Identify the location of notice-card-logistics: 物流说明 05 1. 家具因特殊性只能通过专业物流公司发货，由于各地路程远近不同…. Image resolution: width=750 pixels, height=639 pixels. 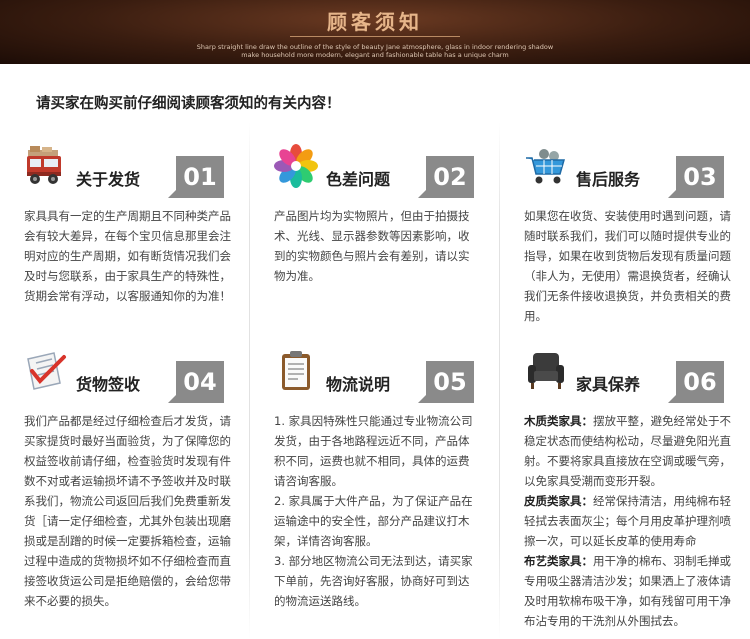
(375, 477).